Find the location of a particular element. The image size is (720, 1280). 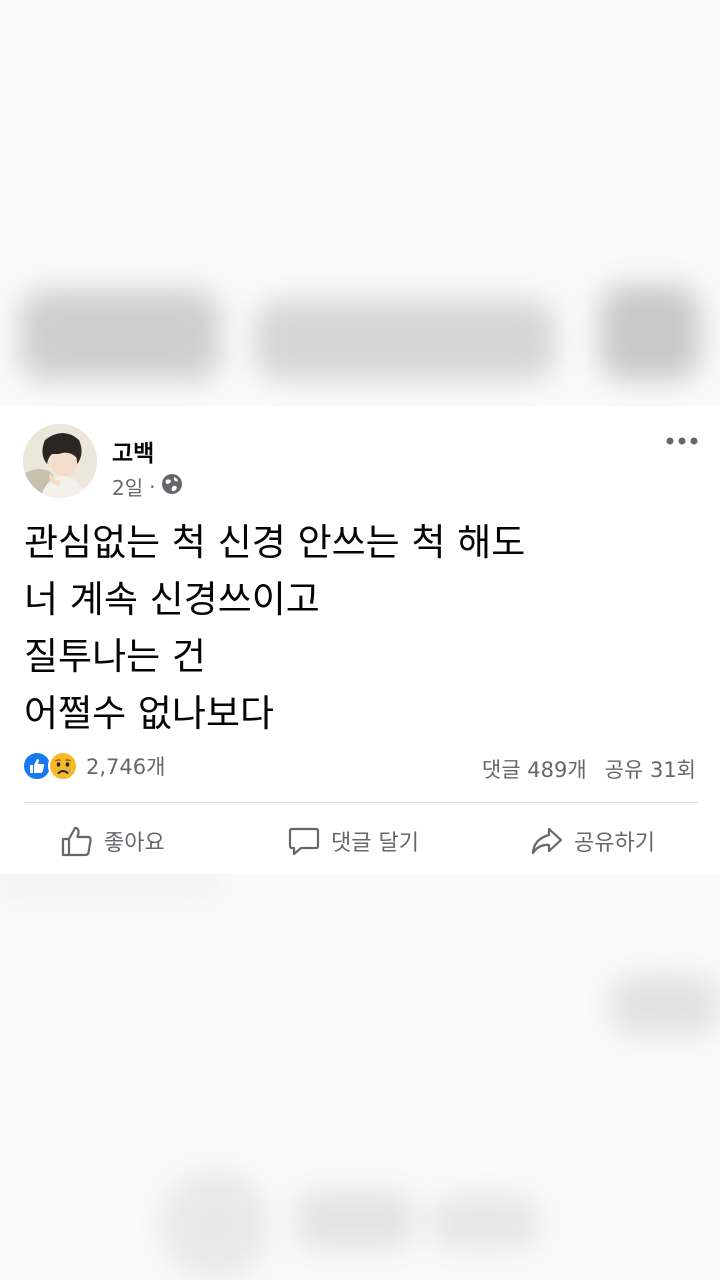

globe-icon is located at coordinates (172, 486).